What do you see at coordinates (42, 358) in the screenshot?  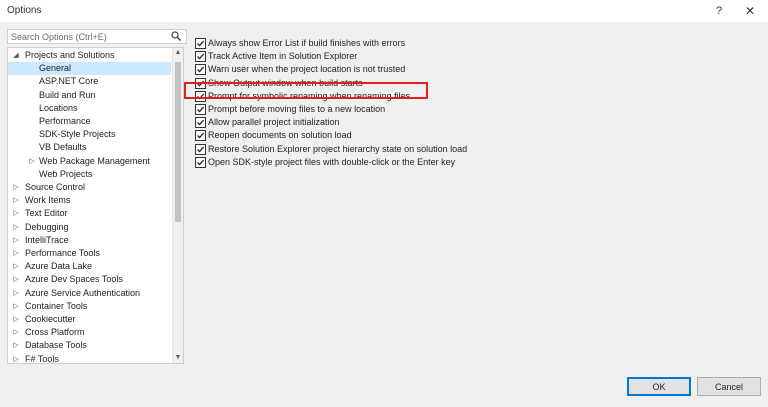 I see `tree-item-label: F# Tools` at bounding box center [42, 358].